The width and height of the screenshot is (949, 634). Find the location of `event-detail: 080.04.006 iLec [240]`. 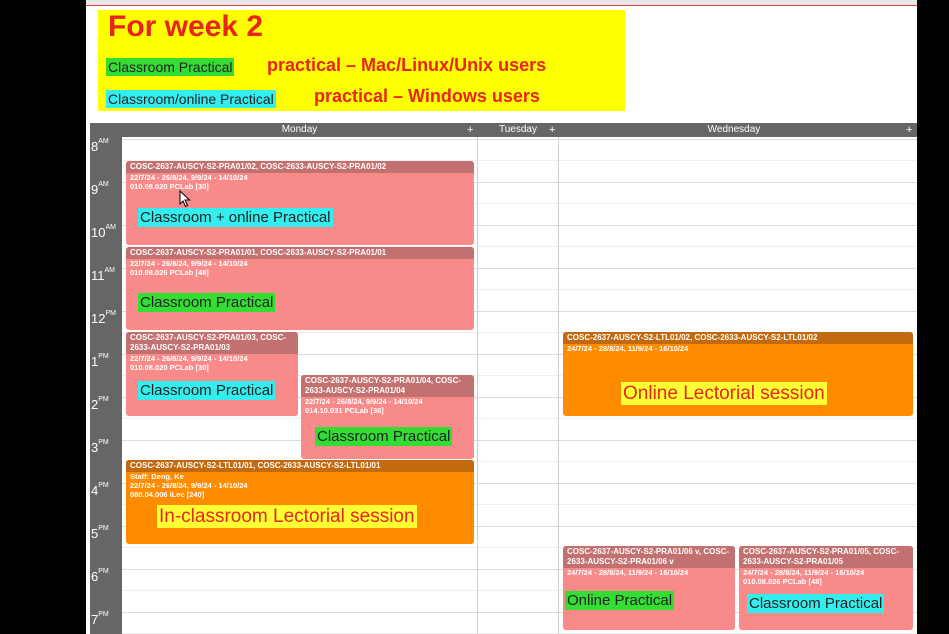

event-detail: 080.04.006 iLec [240] is located at coordinates (167, 494).